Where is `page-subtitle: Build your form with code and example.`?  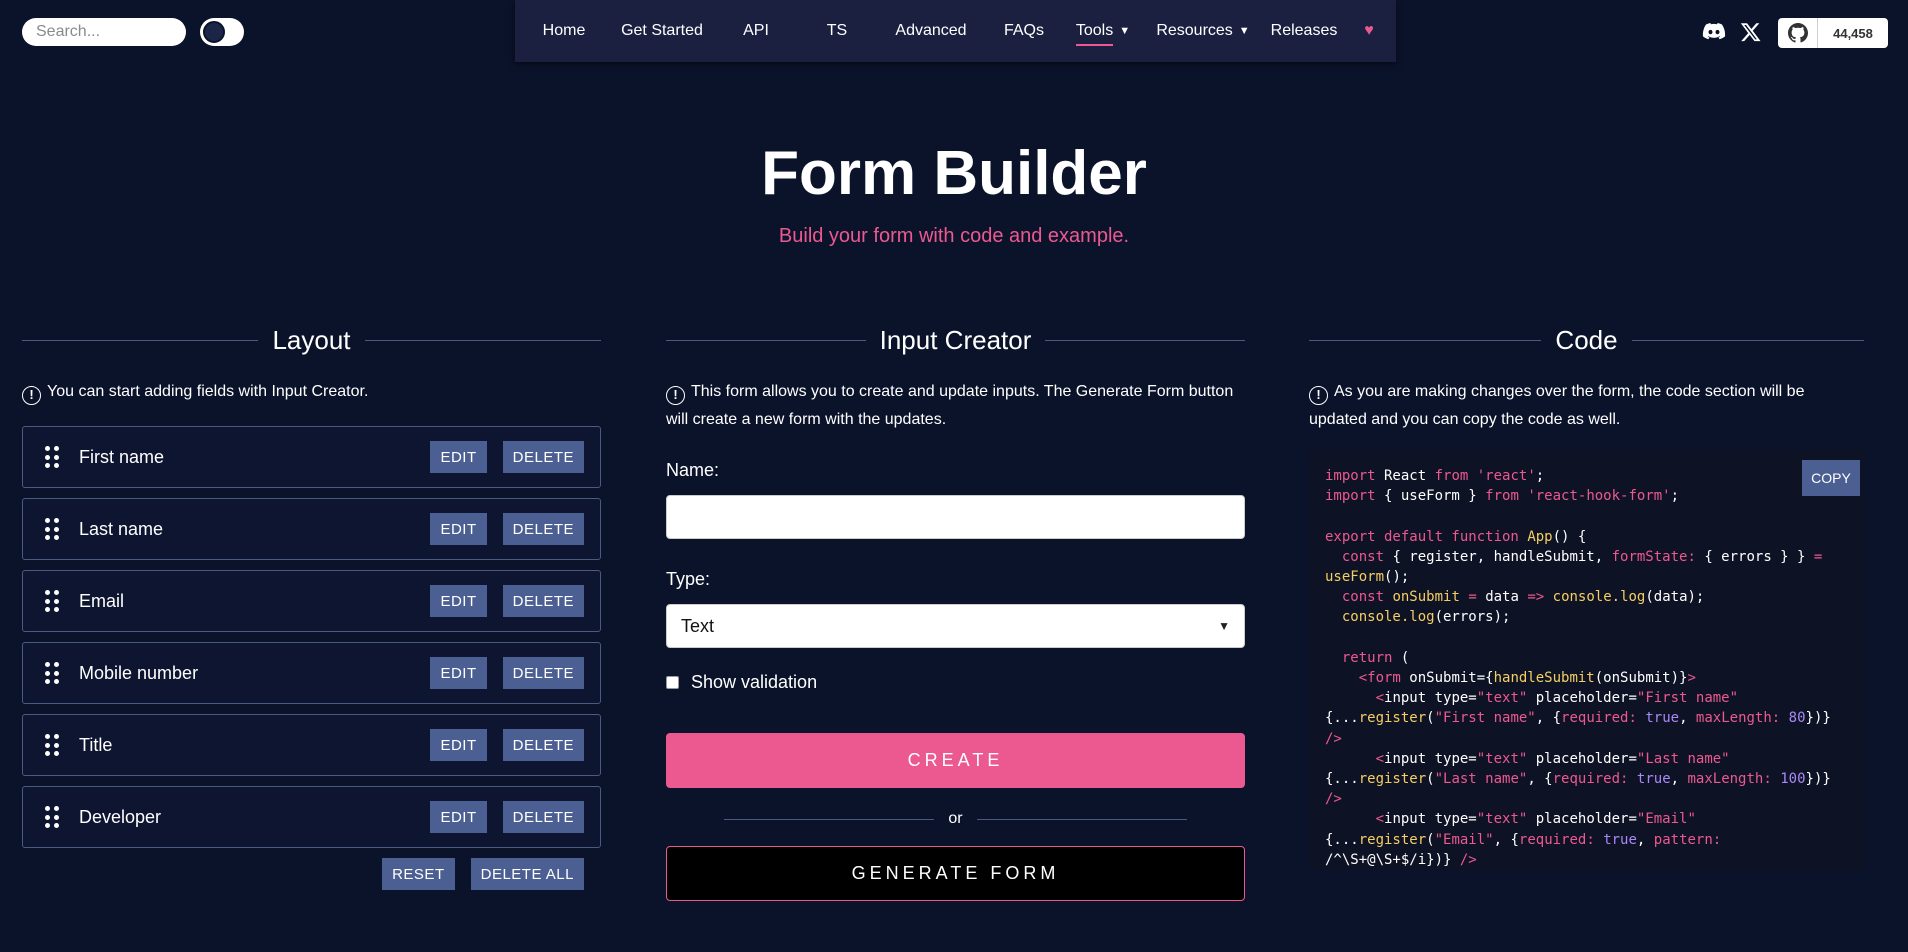
page-subtitle: Build your form with code and example. is located at coordinates (954, 236).